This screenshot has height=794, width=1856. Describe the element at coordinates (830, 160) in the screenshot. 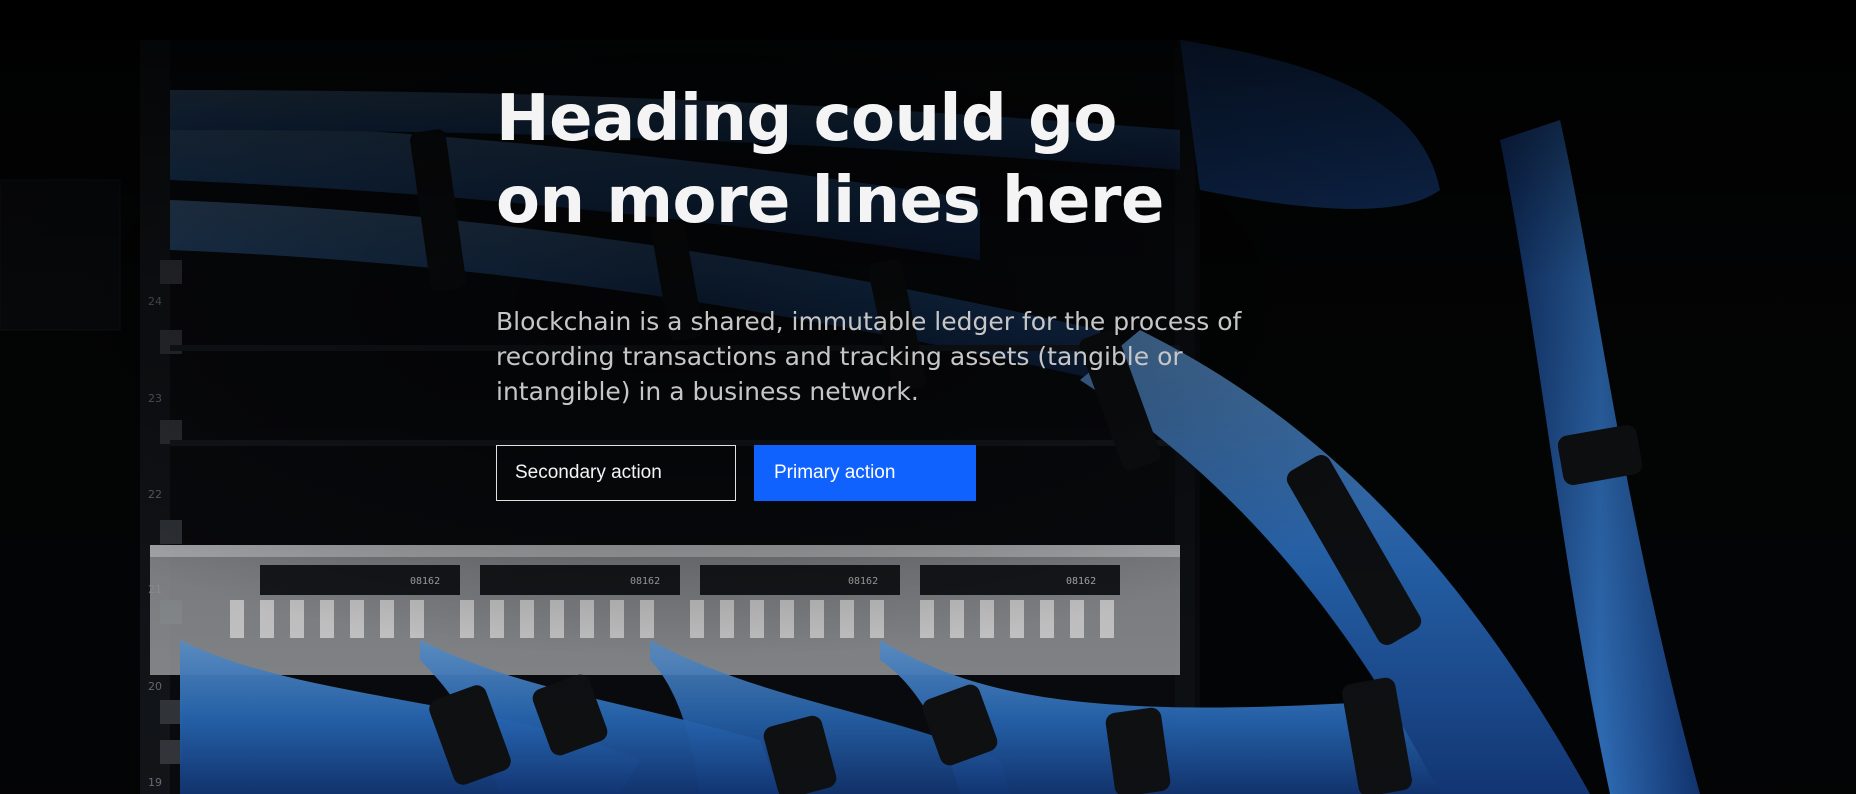

I see `hero-heading: Heading could go on more lines here` at that location.